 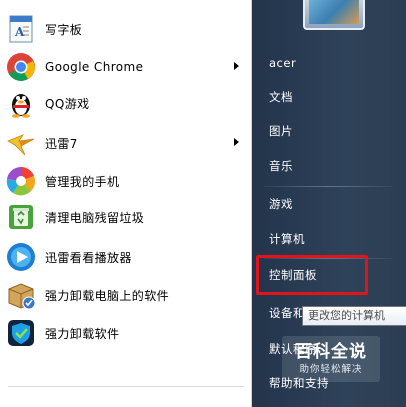 What do you see at coordinates (88, 257) in the screenshot?
I see `program-label: 迅雷看看播放器` at bounding box center [88, 257].